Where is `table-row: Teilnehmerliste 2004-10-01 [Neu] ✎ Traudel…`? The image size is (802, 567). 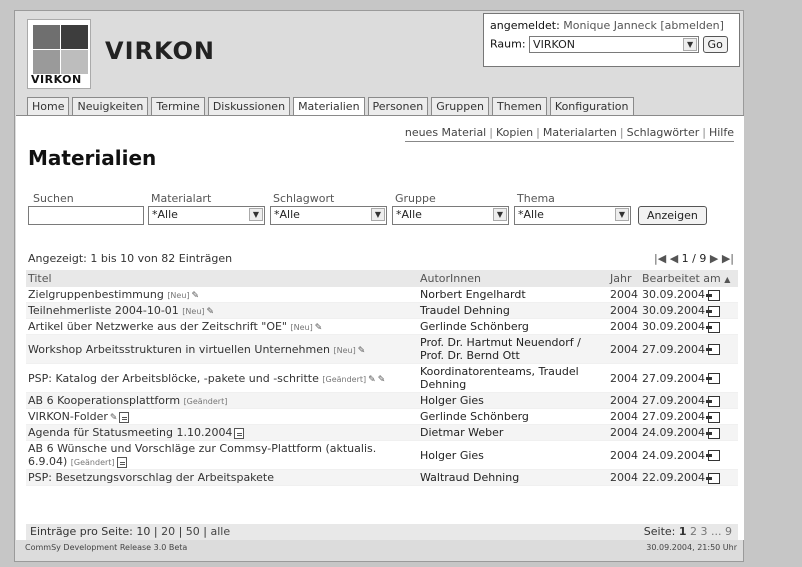
table-row: Teilnehmerliste 2004-10-01 [Neu] ✎ Traudel… is located at coordinates (382, 310).